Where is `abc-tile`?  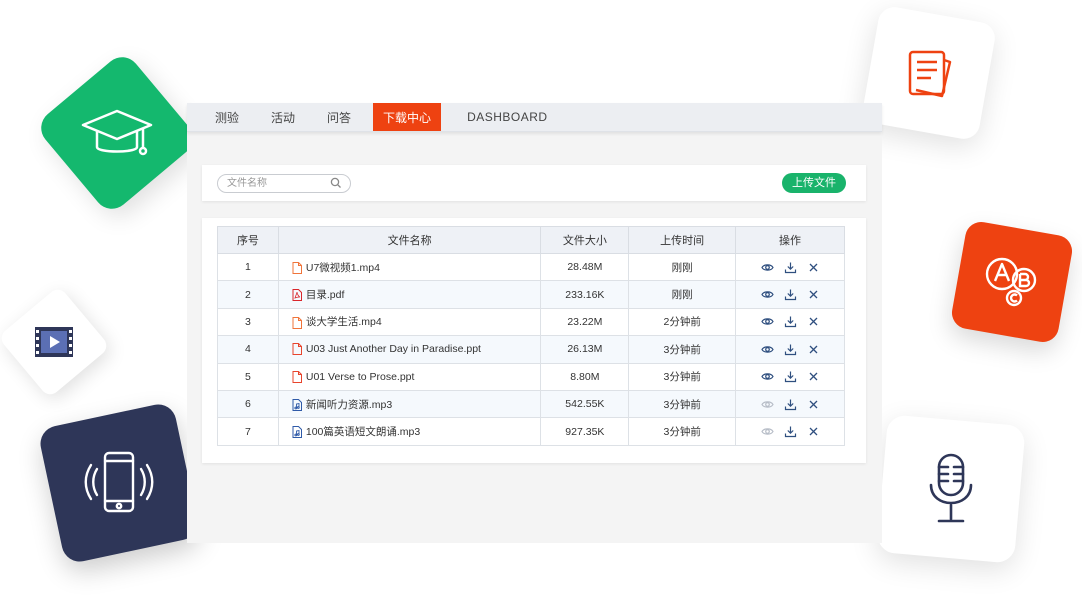
abc-tile is located at coordinates (1012, 282).